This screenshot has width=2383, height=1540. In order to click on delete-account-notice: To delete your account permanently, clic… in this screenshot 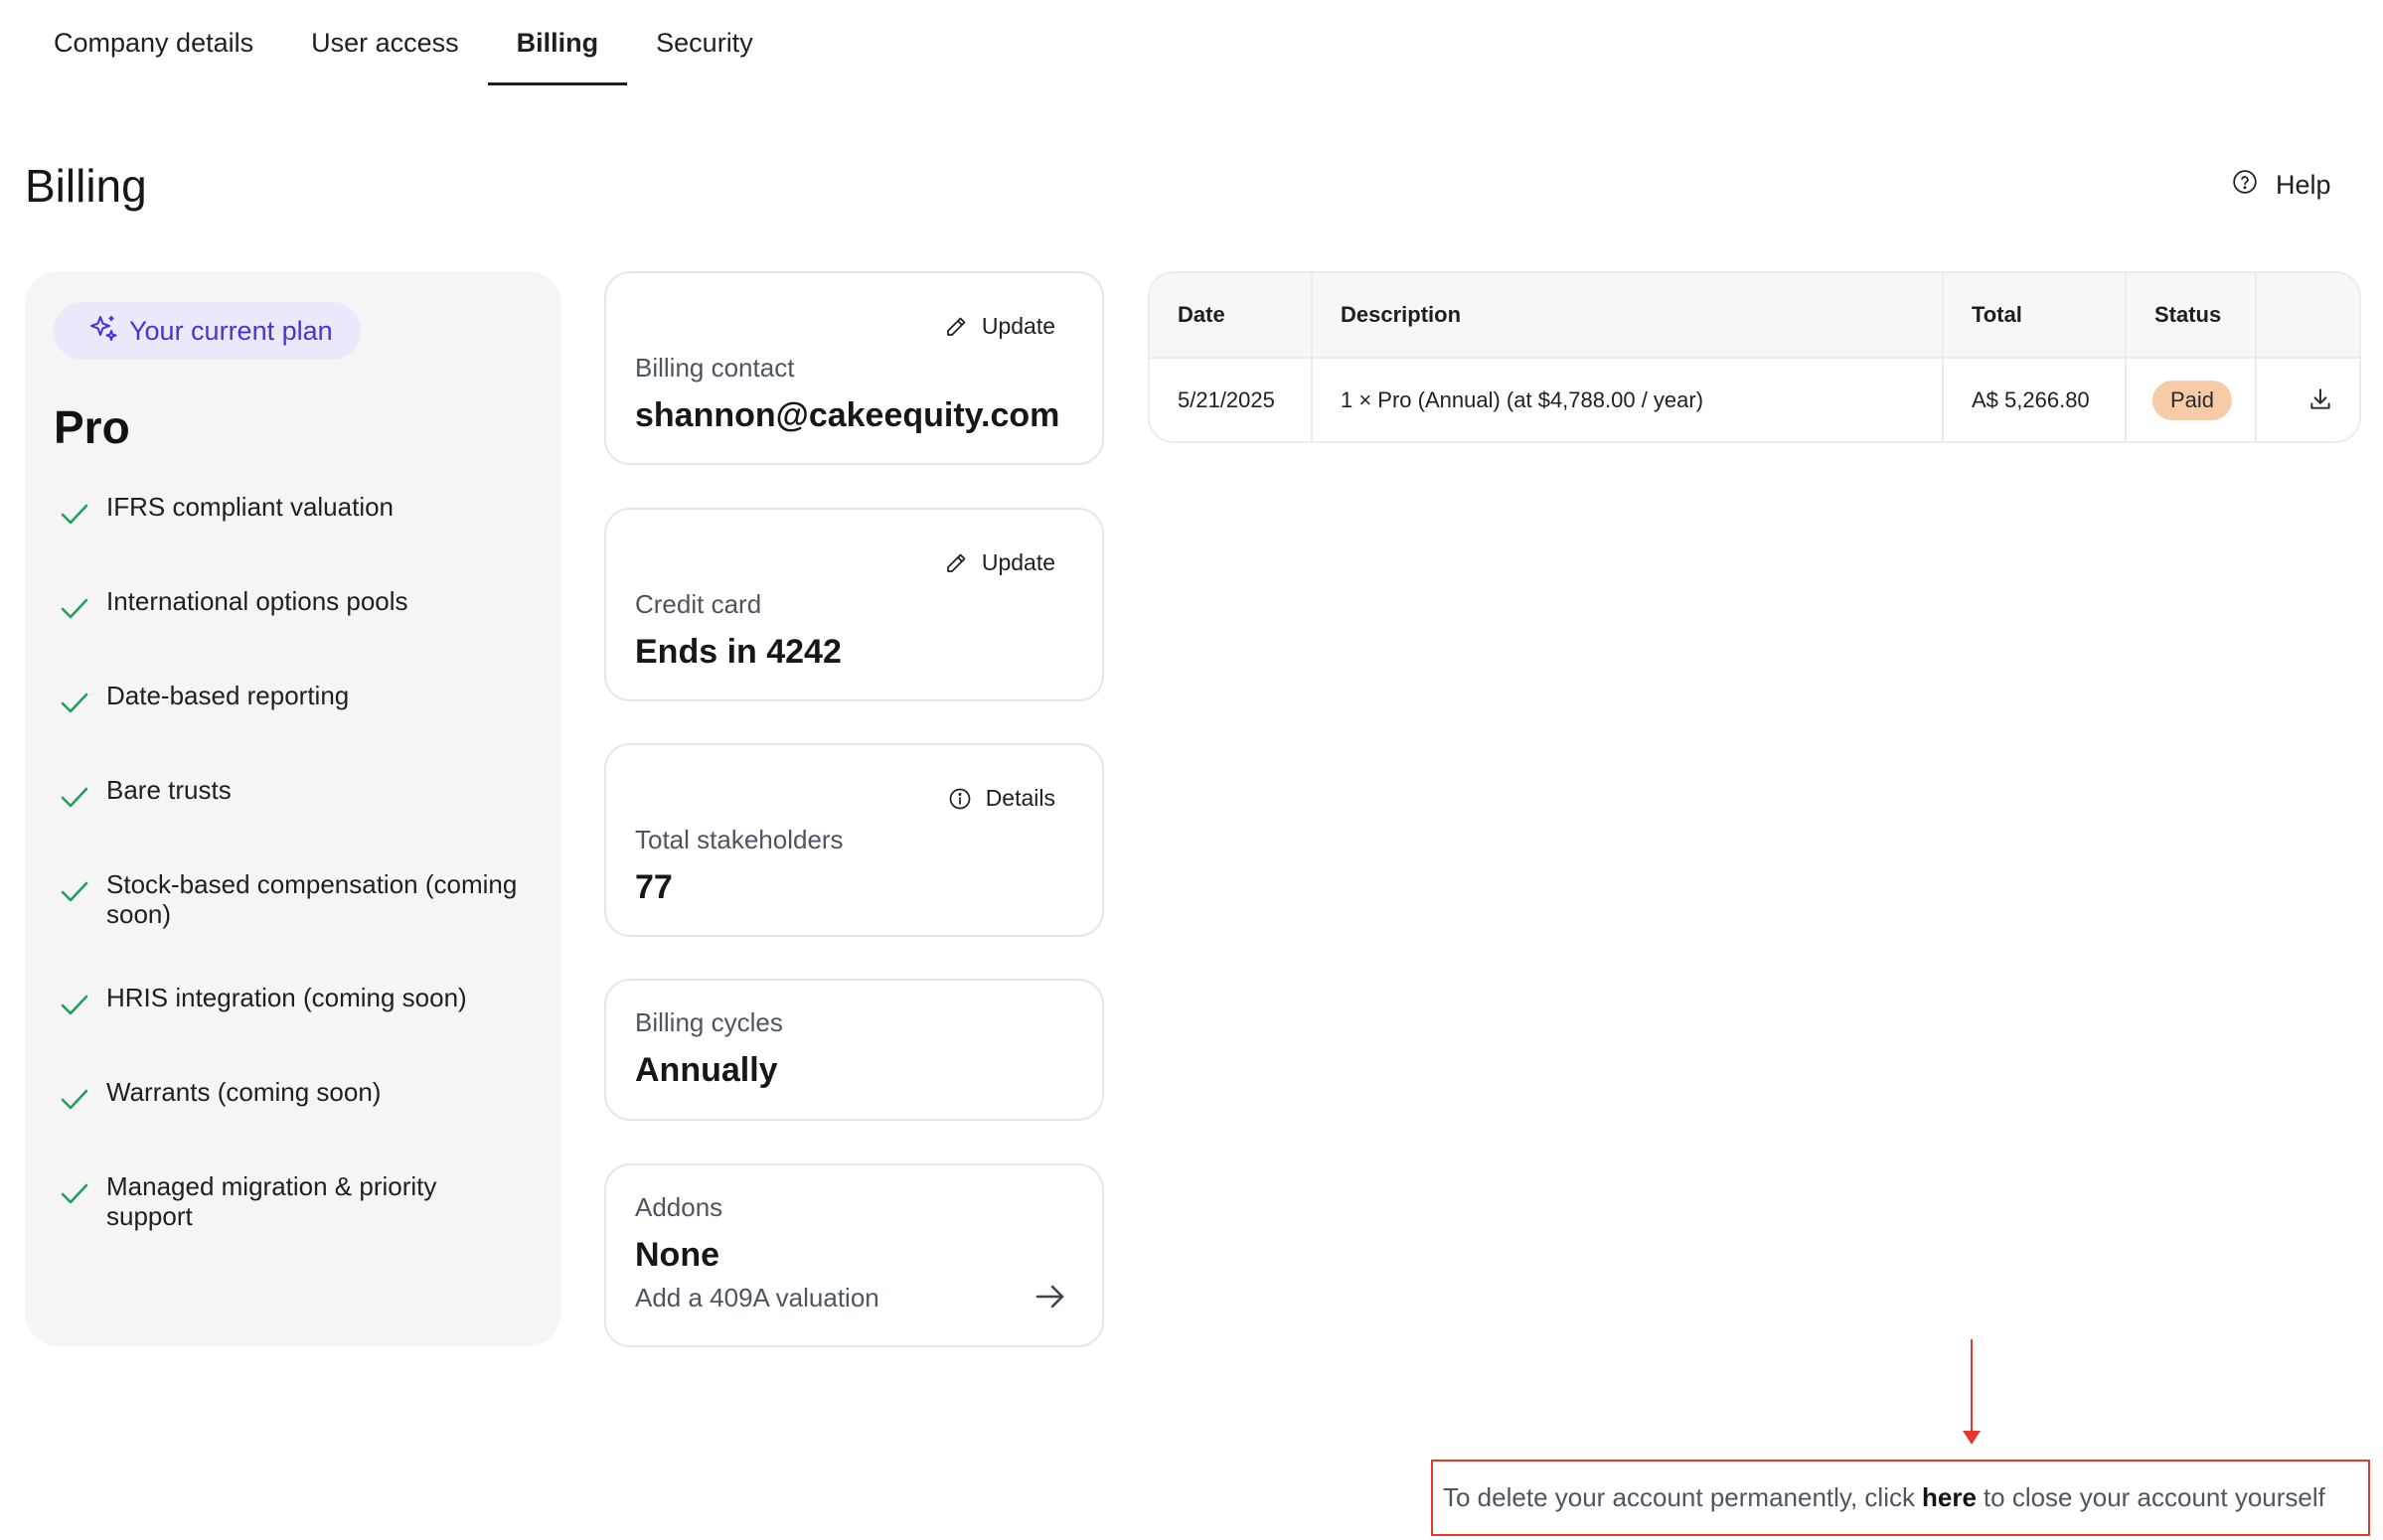, I will do `click(1900, 1498)`.